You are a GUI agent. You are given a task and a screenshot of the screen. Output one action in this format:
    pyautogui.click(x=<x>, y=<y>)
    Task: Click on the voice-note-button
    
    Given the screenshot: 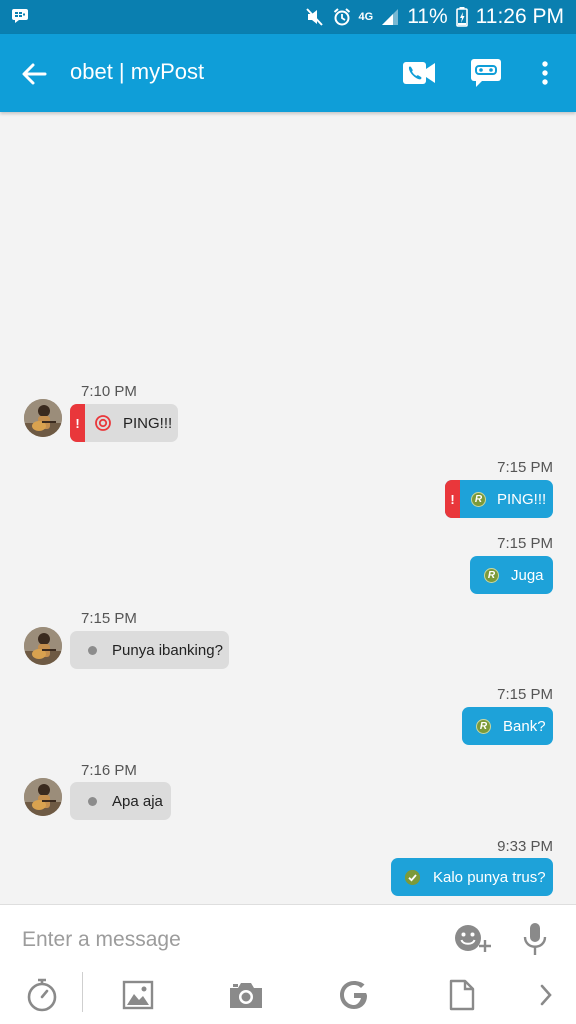 What is the action you would take?
    pyautogui.click(x=535, y=939)
    